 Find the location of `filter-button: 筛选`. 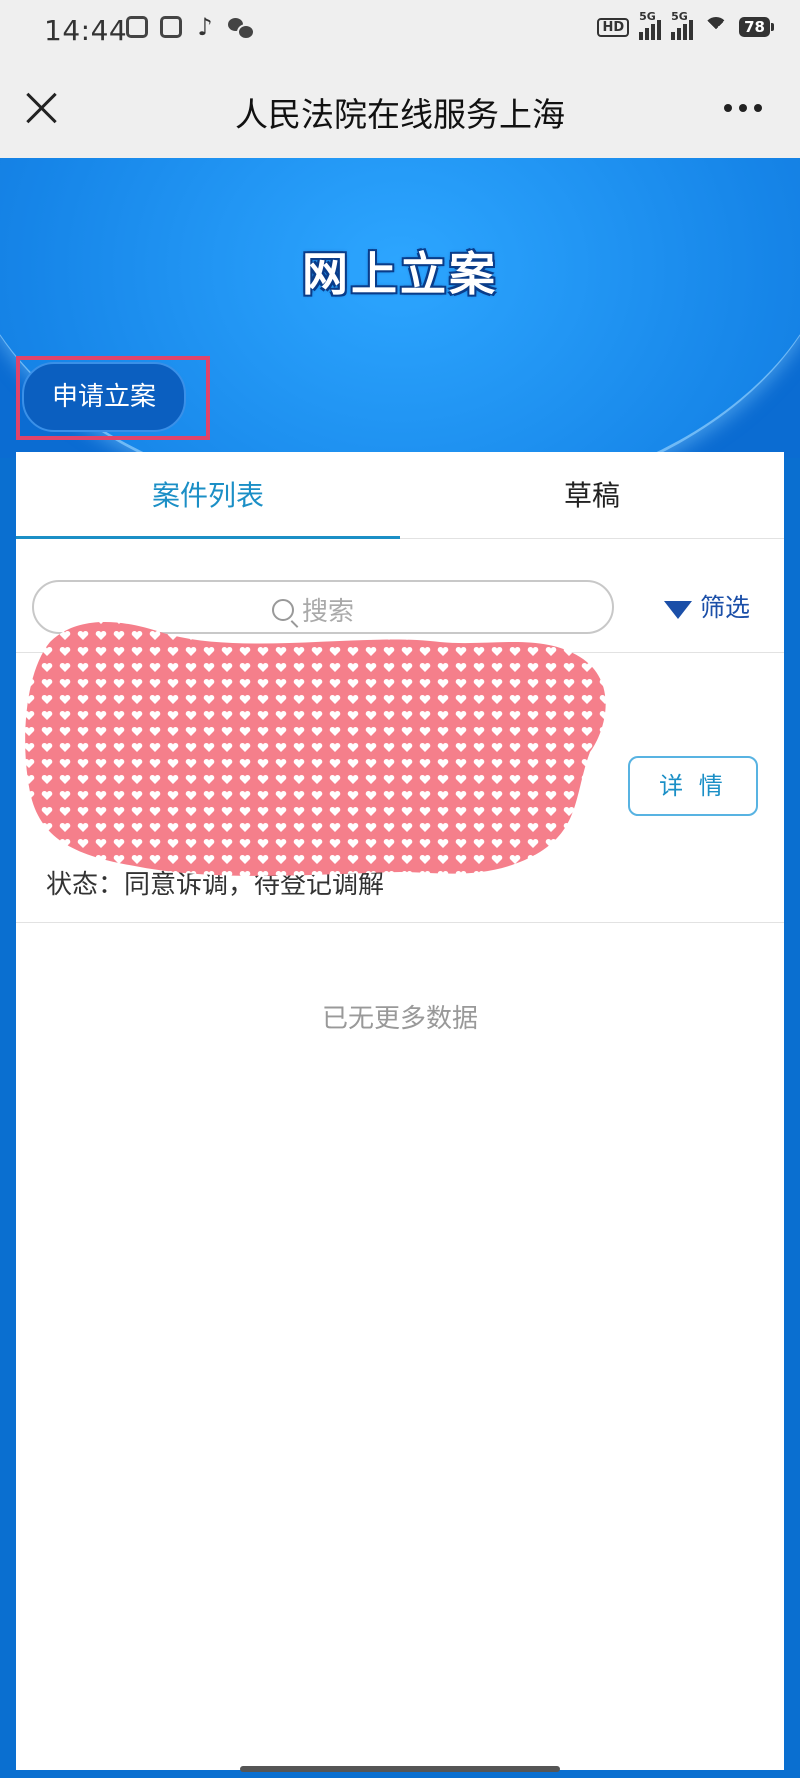

filter-button: 筛选 is located at coordinates (707, 606).